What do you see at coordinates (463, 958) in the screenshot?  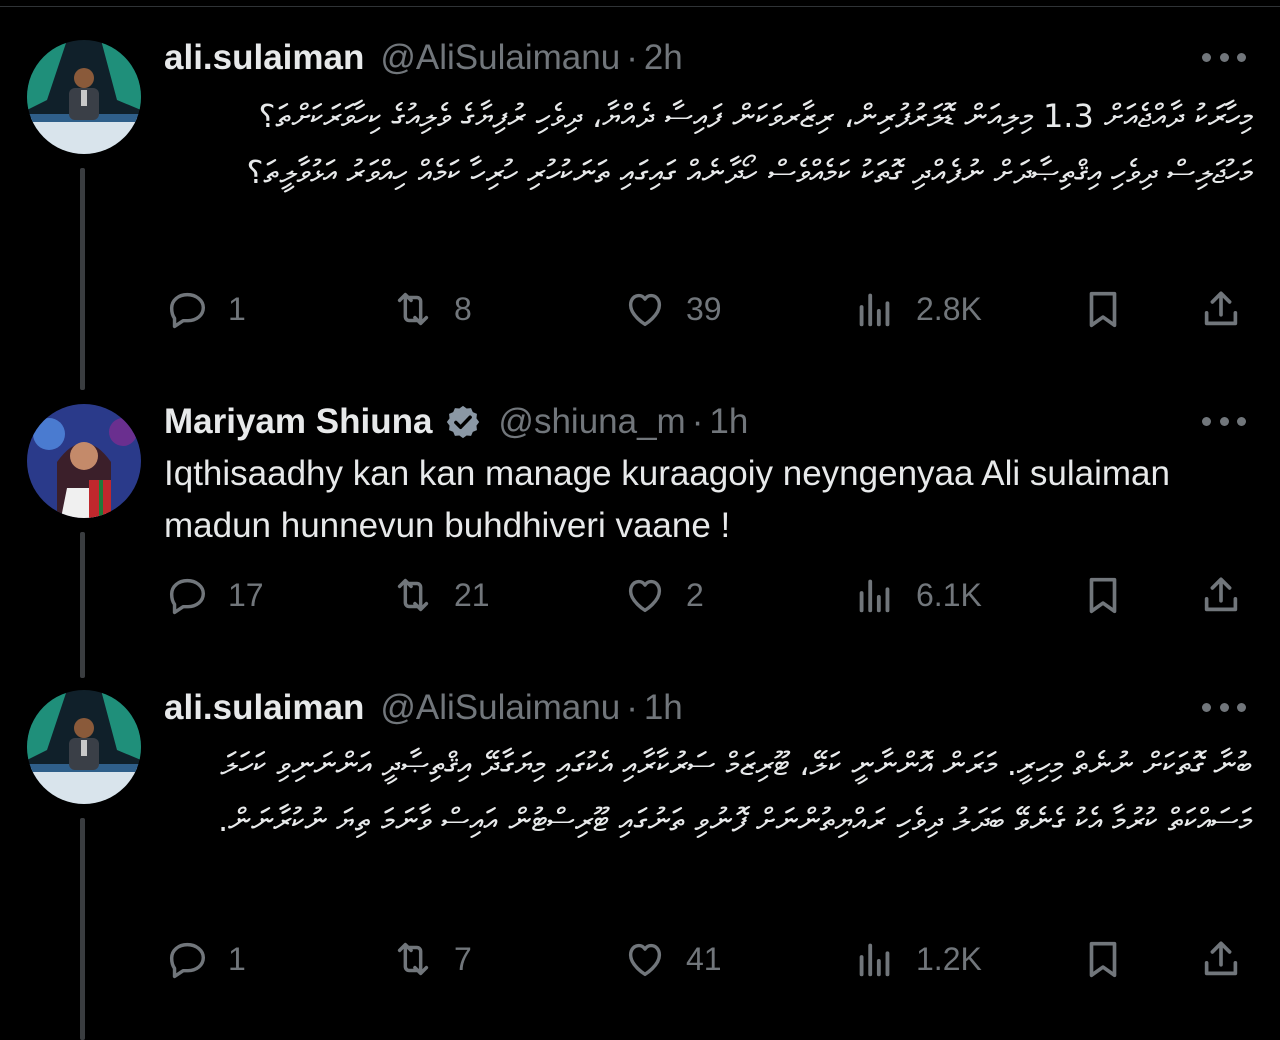 I see `repost-count: 7` at bounding box center [463, 958].